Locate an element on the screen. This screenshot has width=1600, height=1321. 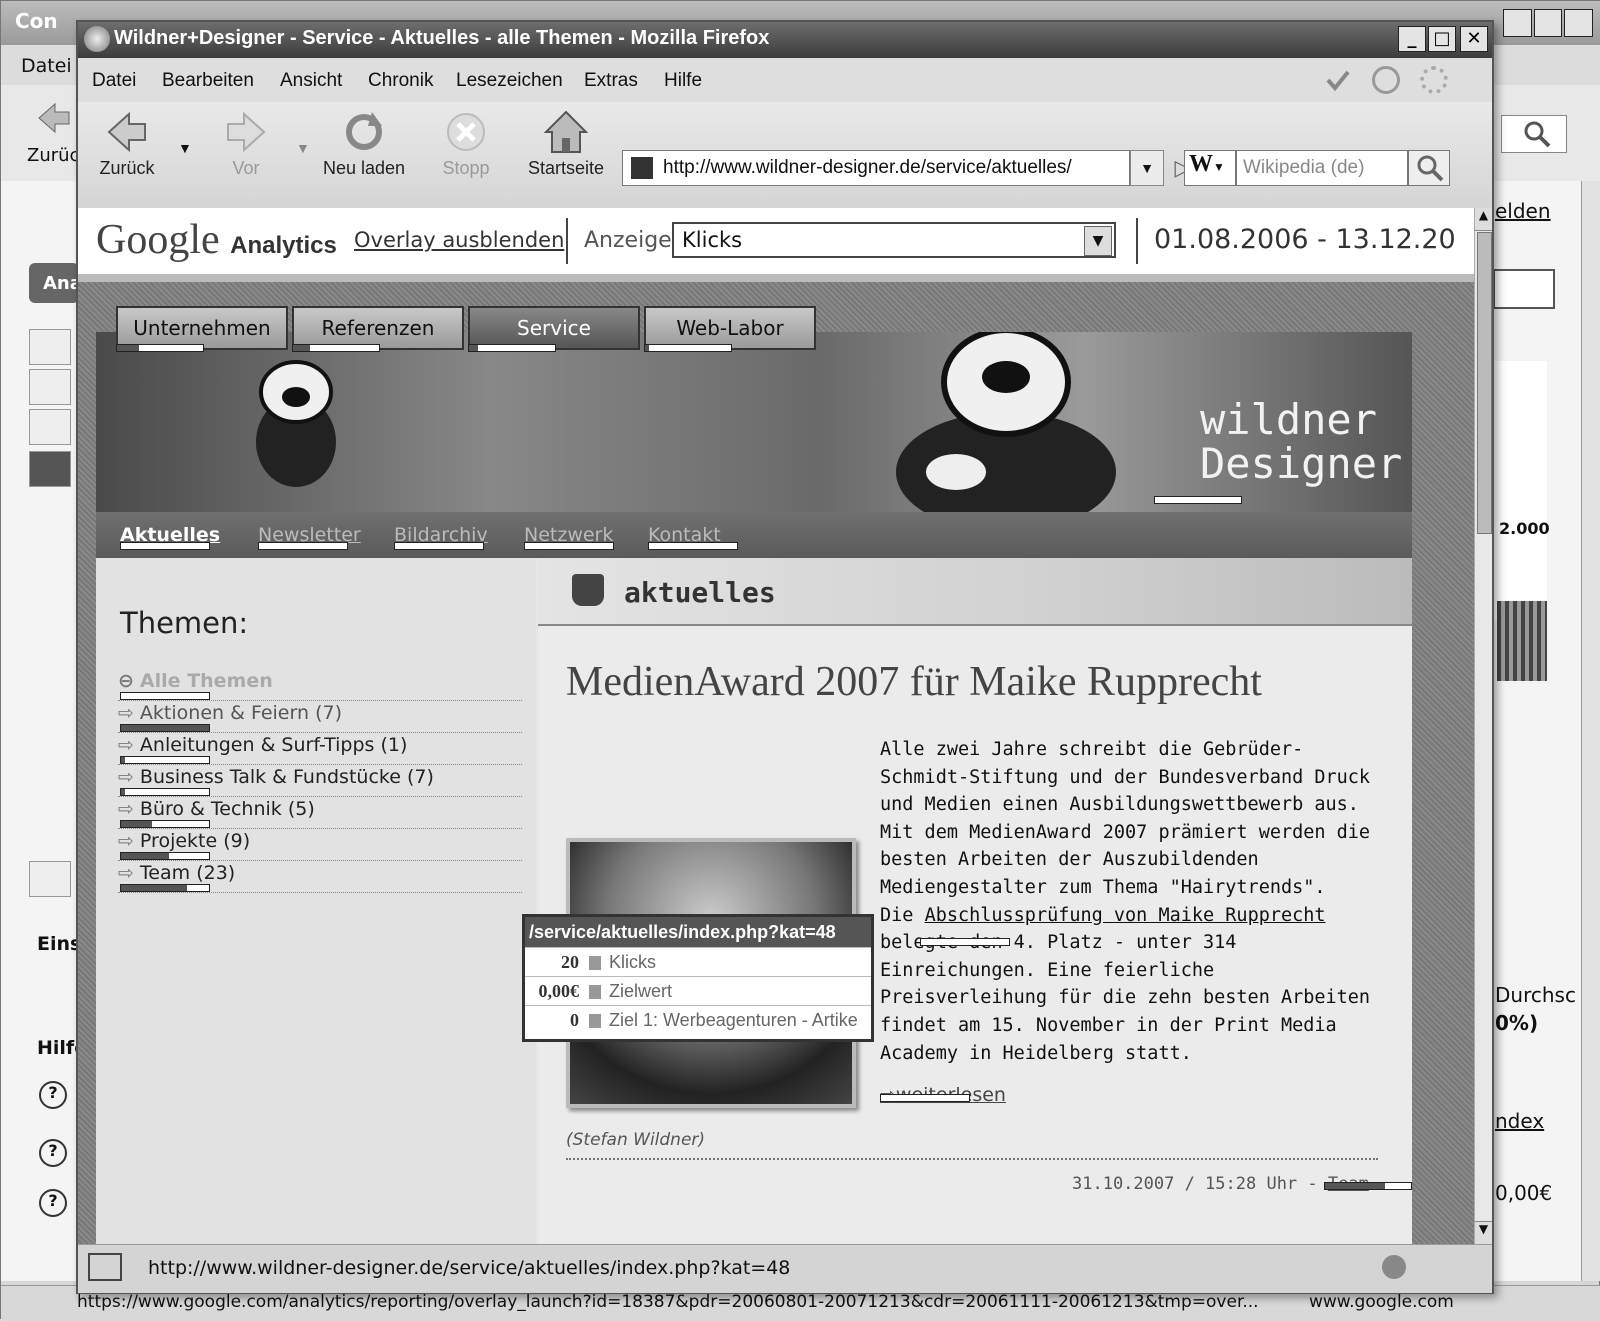
topic-click-bar is located at coordinates (165, 696).